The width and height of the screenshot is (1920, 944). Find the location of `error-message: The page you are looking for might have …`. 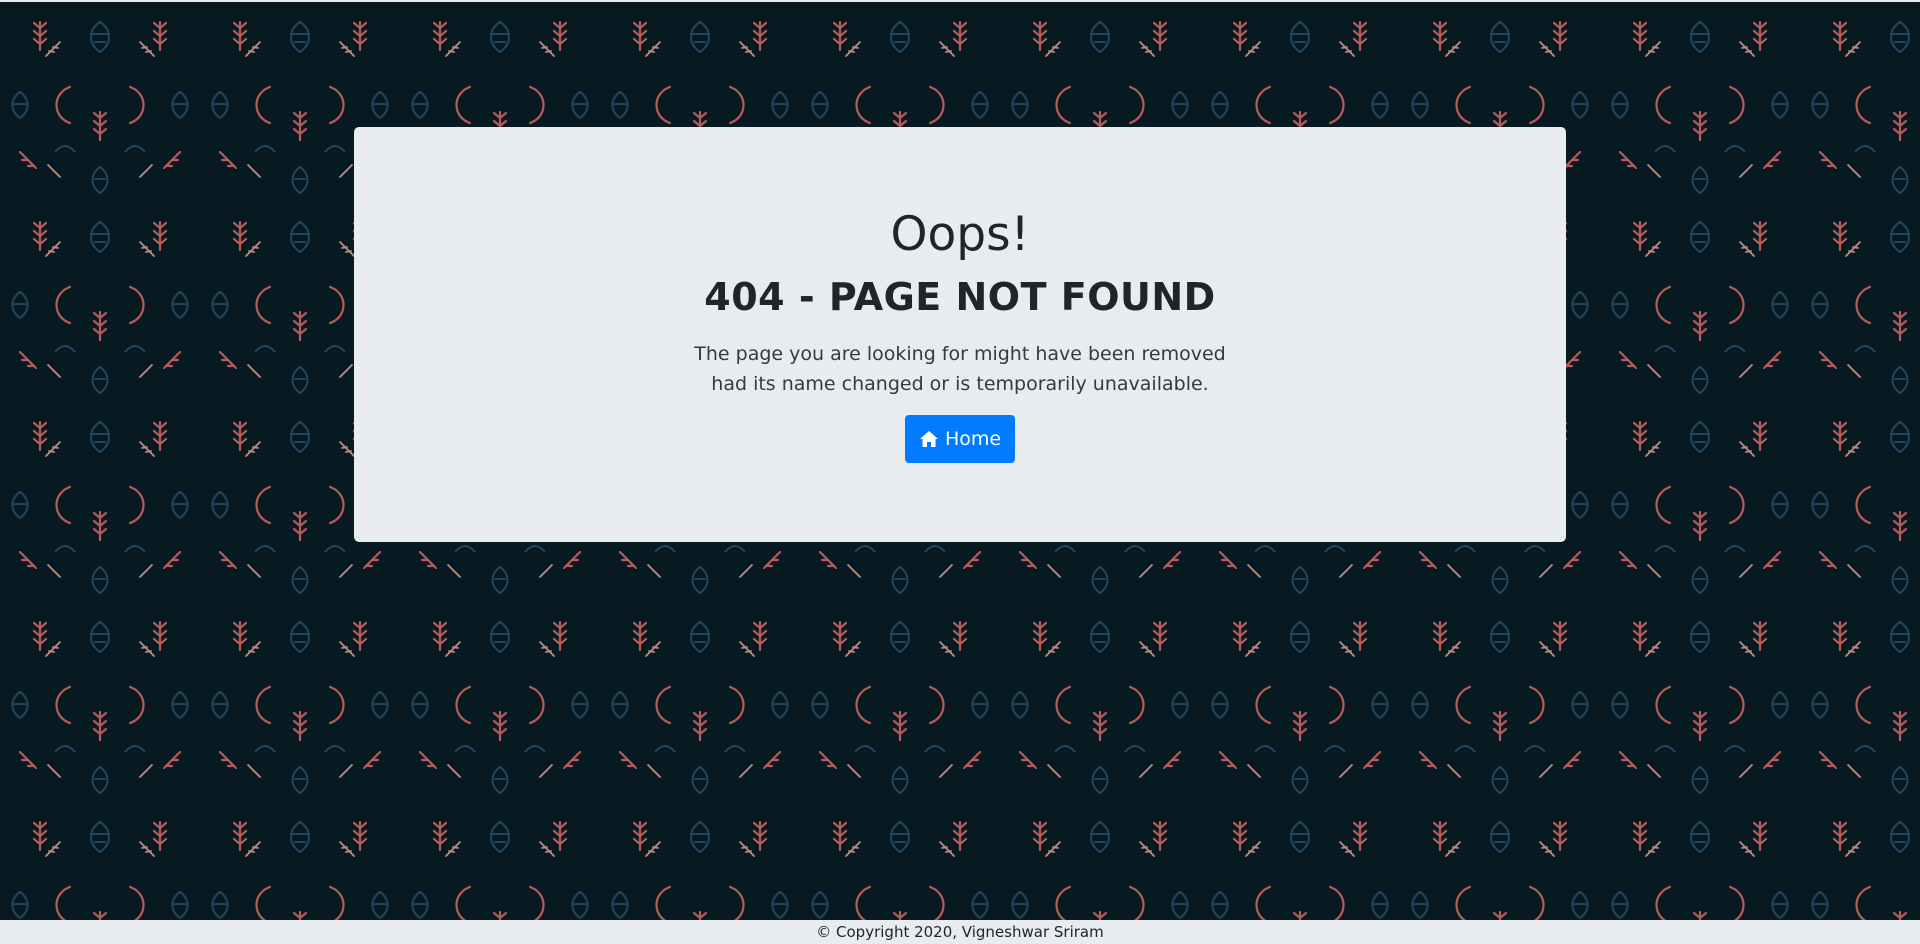

error-message: The page you are looking for might have … is located at coordinates (960, 369).